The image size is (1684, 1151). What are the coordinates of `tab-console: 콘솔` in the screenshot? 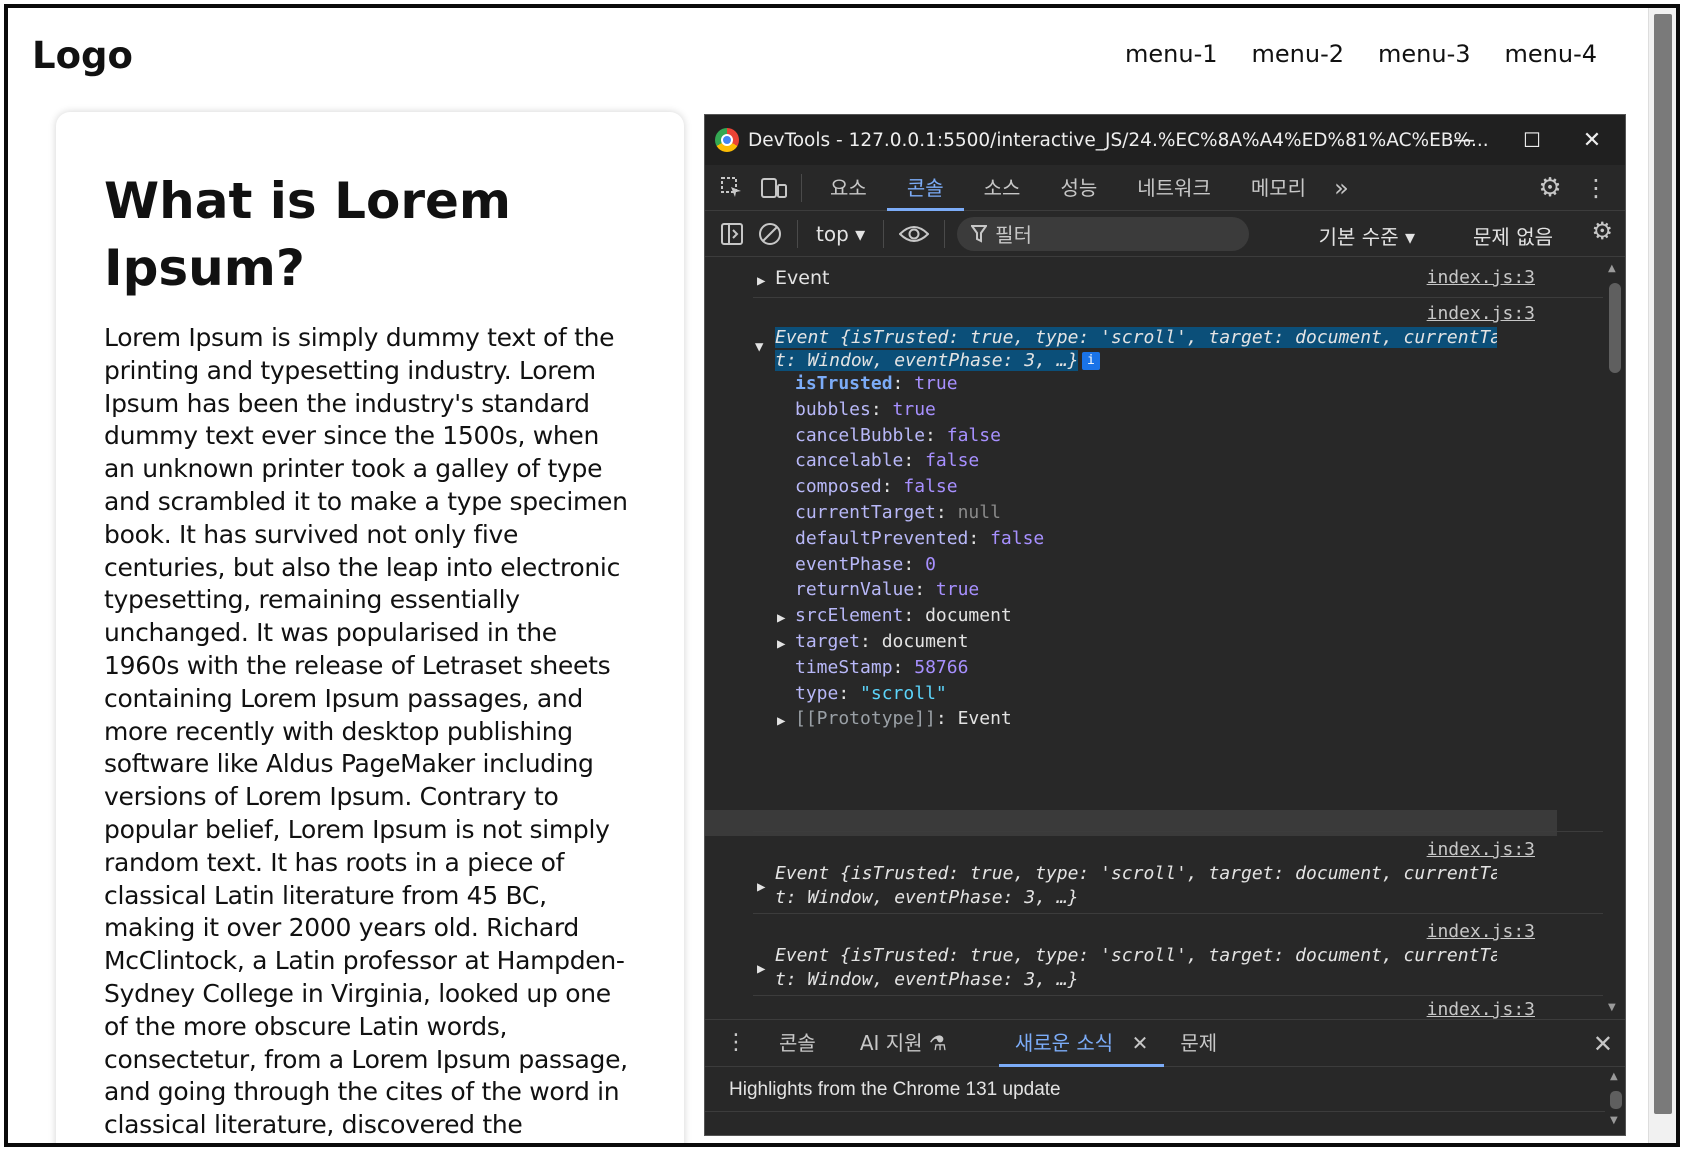 It's located at (925, 188).